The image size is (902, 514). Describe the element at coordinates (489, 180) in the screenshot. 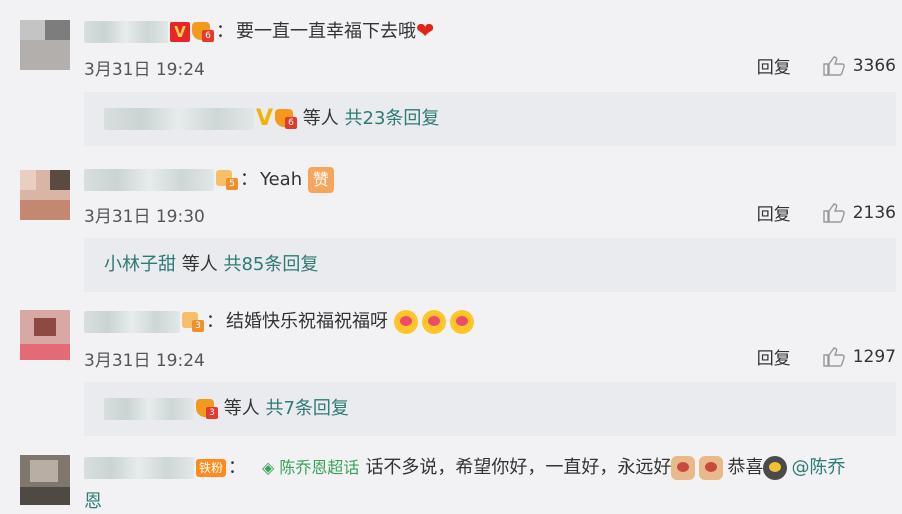

I see `comment-body: 5： Yeah 赞` at that location.